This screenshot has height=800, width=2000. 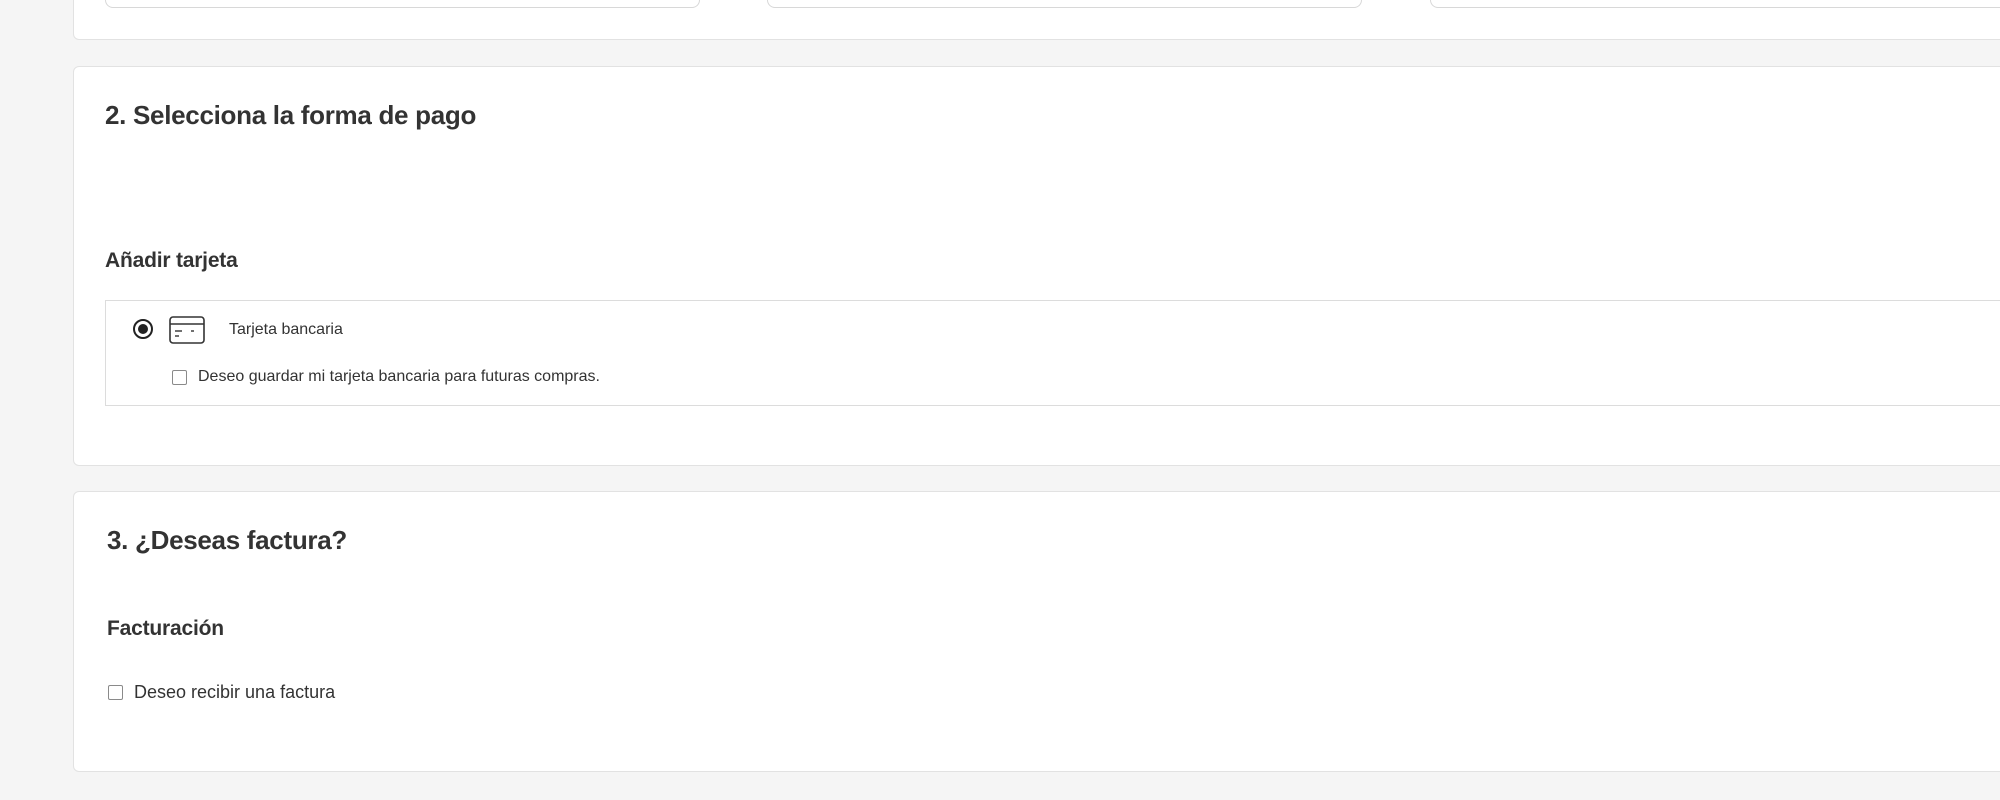 What do you see at coordinates (291, 115) in the screenshot?
I see `payment-section-title: 2. Selecciona la forma de pago` at bounding box center [291, 115].